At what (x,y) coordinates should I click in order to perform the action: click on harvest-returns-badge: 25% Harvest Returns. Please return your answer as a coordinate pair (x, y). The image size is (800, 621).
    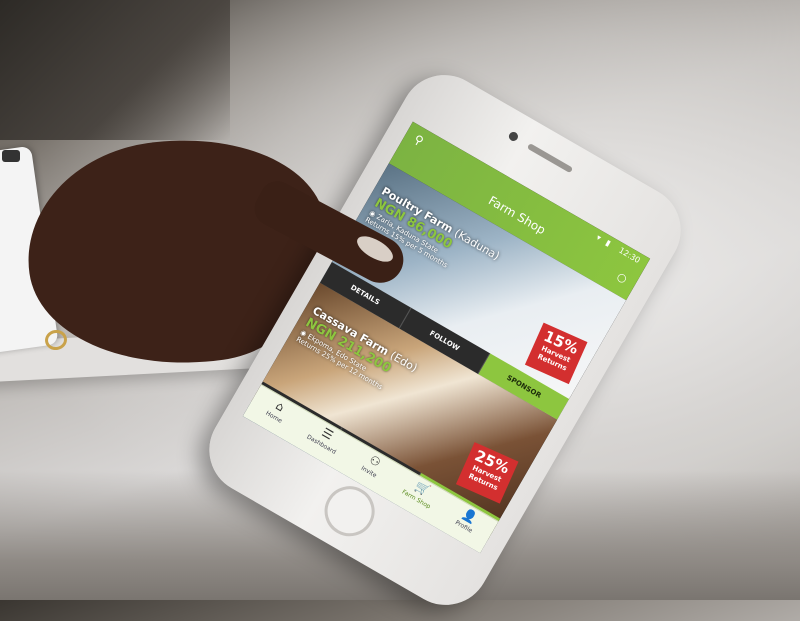
    Looking at the image, I should click on (487, 473).